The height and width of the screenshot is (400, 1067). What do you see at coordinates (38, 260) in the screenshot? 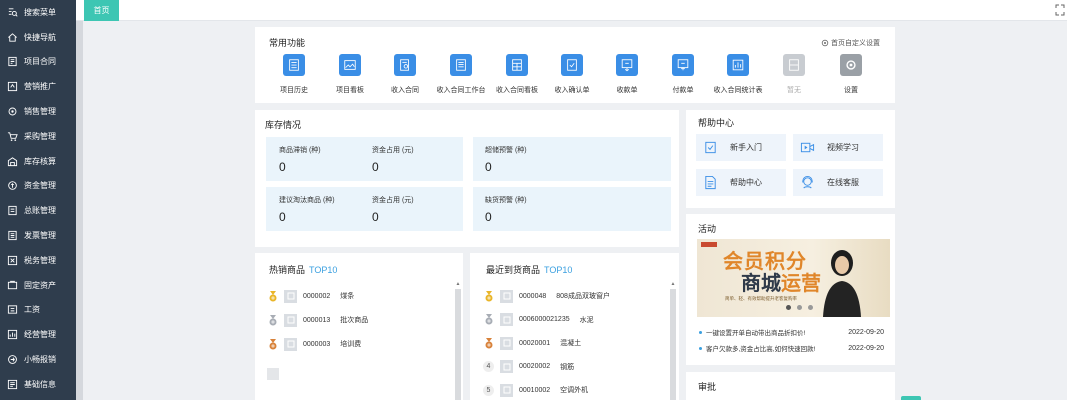
I see `sidebar-item: 税务管理` at bounding box center [38, 260].